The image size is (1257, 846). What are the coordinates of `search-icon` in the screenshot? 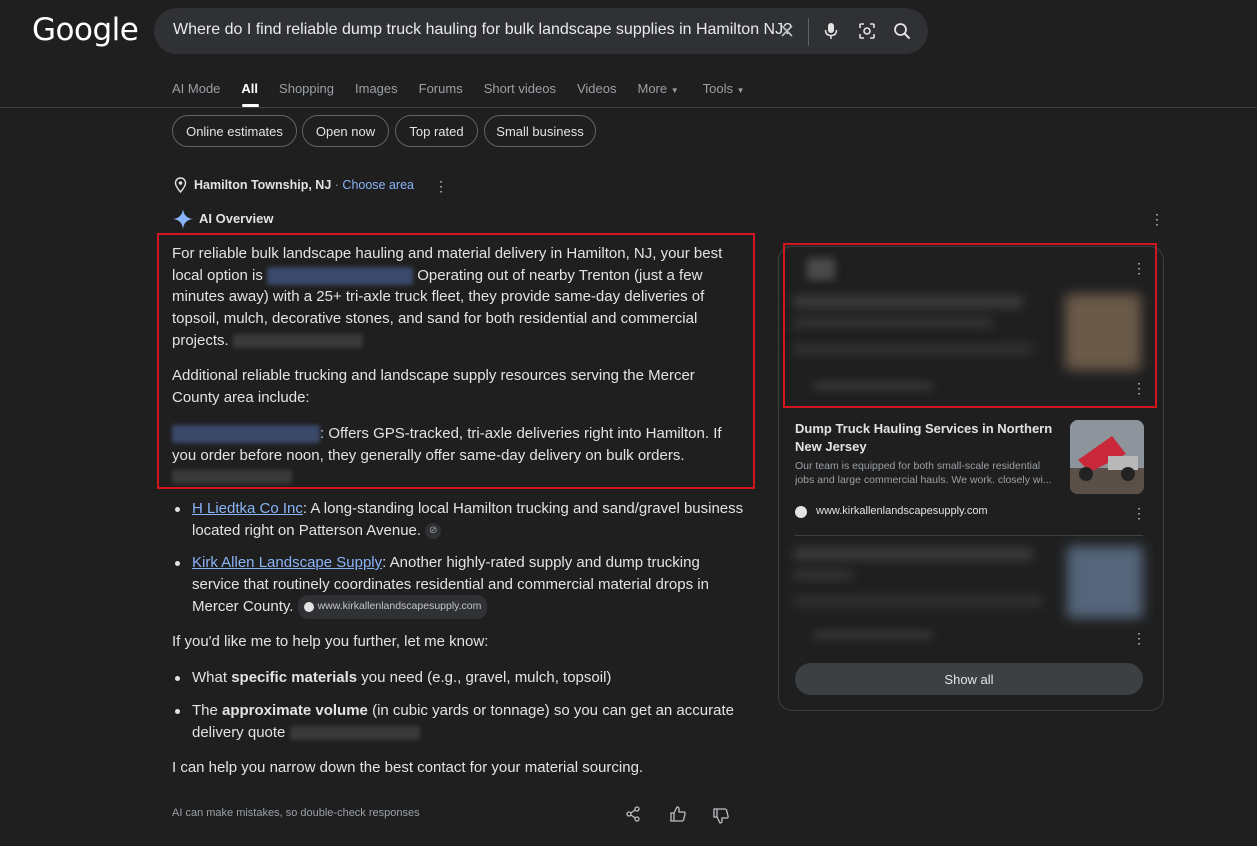 It's located at (902, 31).